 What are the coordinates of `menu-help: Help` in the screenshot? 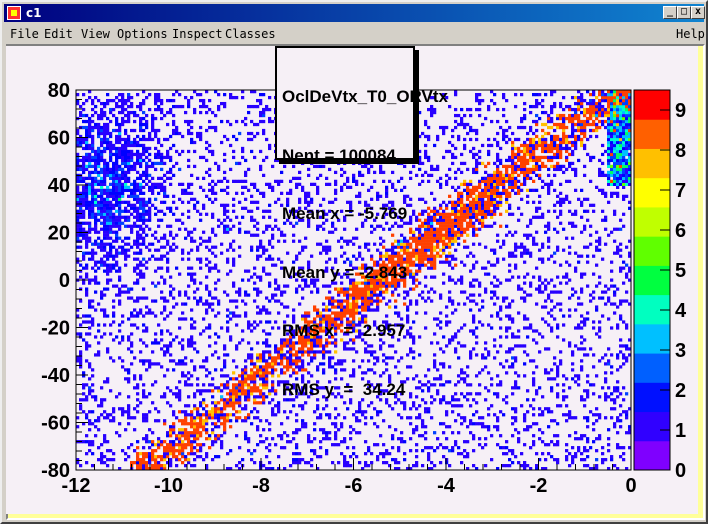 It's located at (690, 34).